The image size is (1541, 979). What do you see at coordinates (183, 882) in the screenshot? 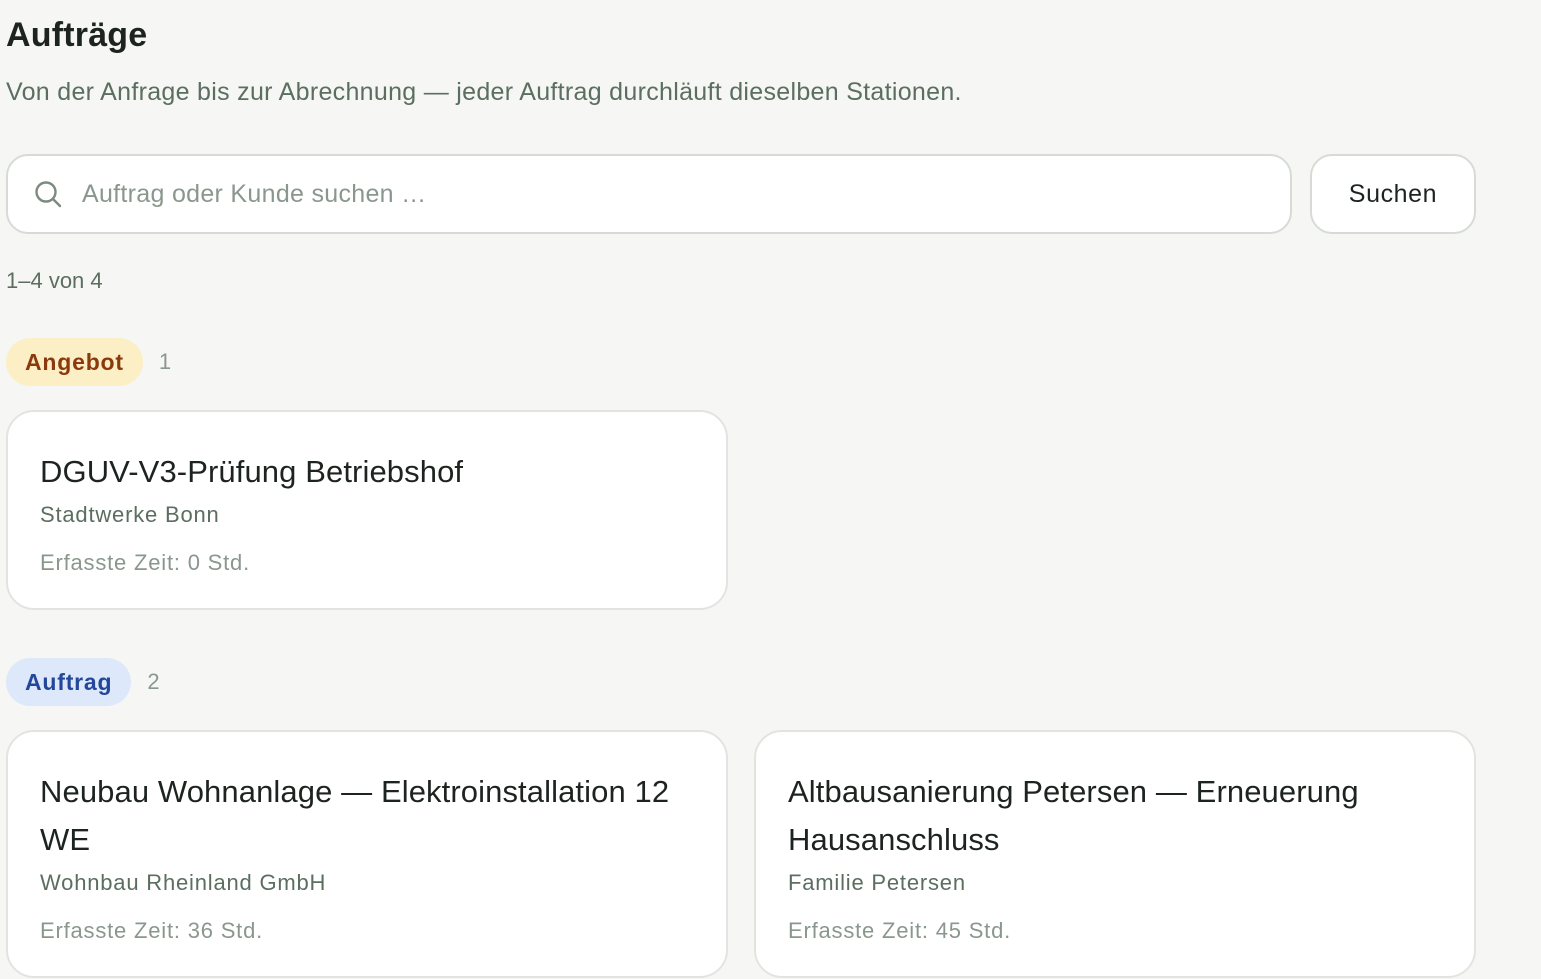
I see `order-customer: Wohnbau Rheinland GmbH` at bounding box center [183, 882].